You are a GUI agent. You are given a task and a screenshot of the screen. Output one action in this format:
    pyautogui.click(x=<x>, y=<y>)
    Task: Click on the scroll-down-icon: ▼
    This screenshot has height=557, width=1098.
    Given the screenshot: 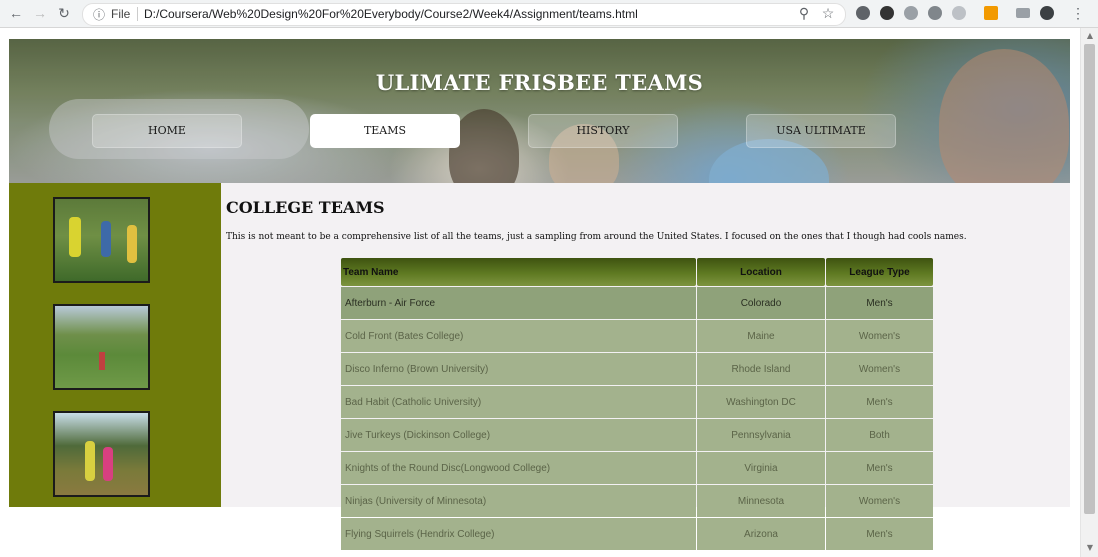 What is the action you would take?
    pyautogui.click(x=1090, y=548)
    